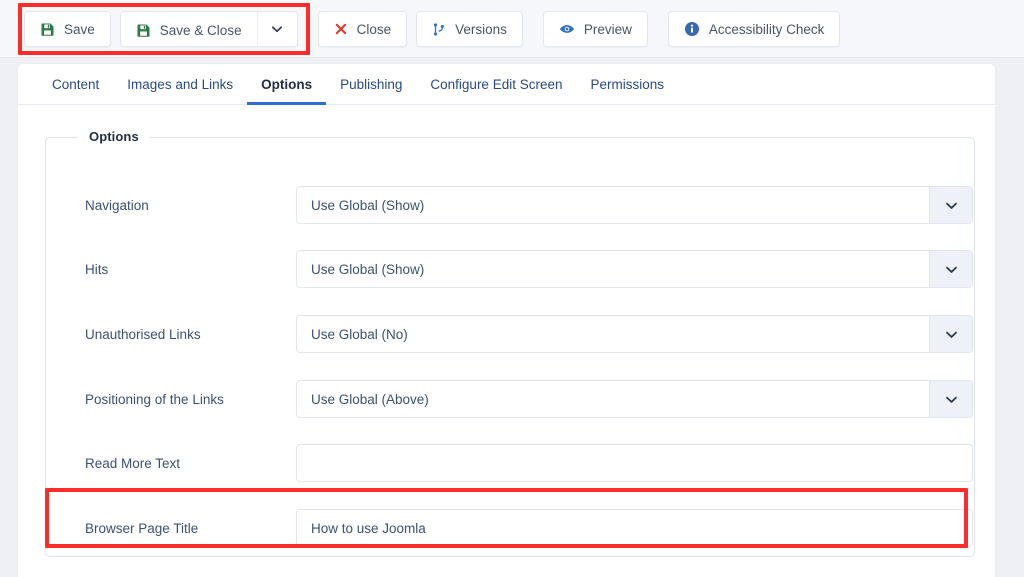 The height and width of the screenshot is (577, 1024). I want to click on save-and-close-split-button: Save & Close, so click(208, 29).